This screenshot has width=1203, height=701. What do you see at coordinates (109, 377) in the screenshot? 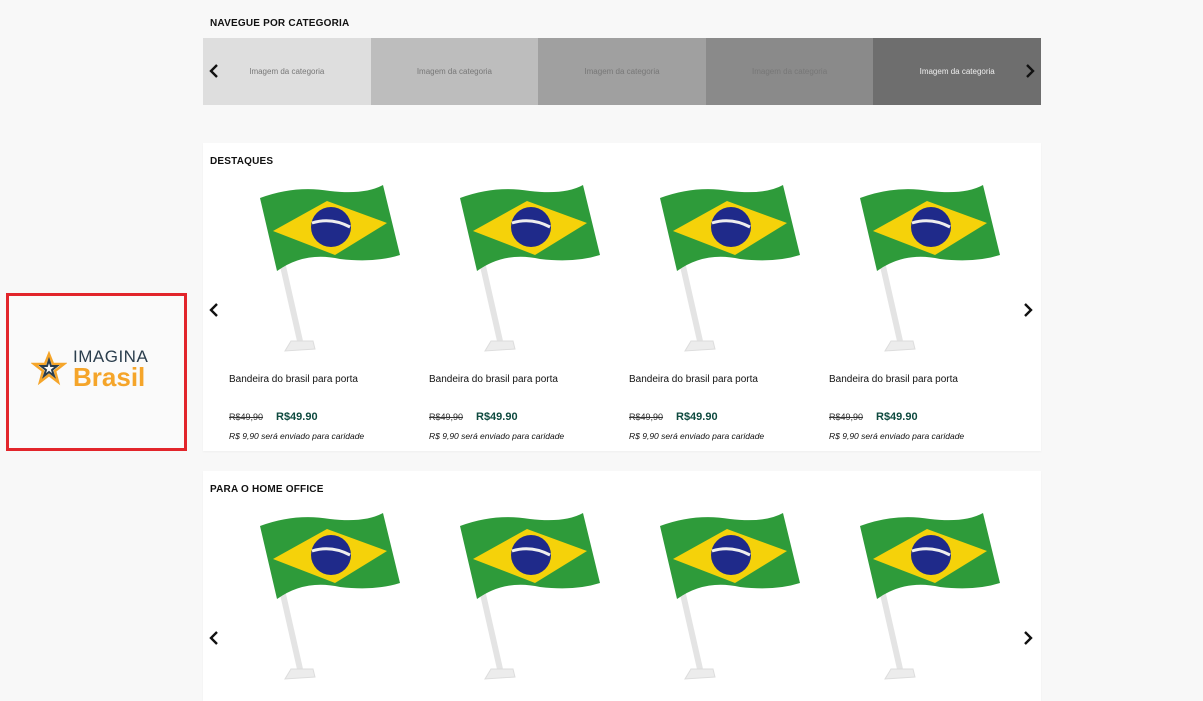
I see `logo-line2: Brasil` at bounding box center [109, 377].